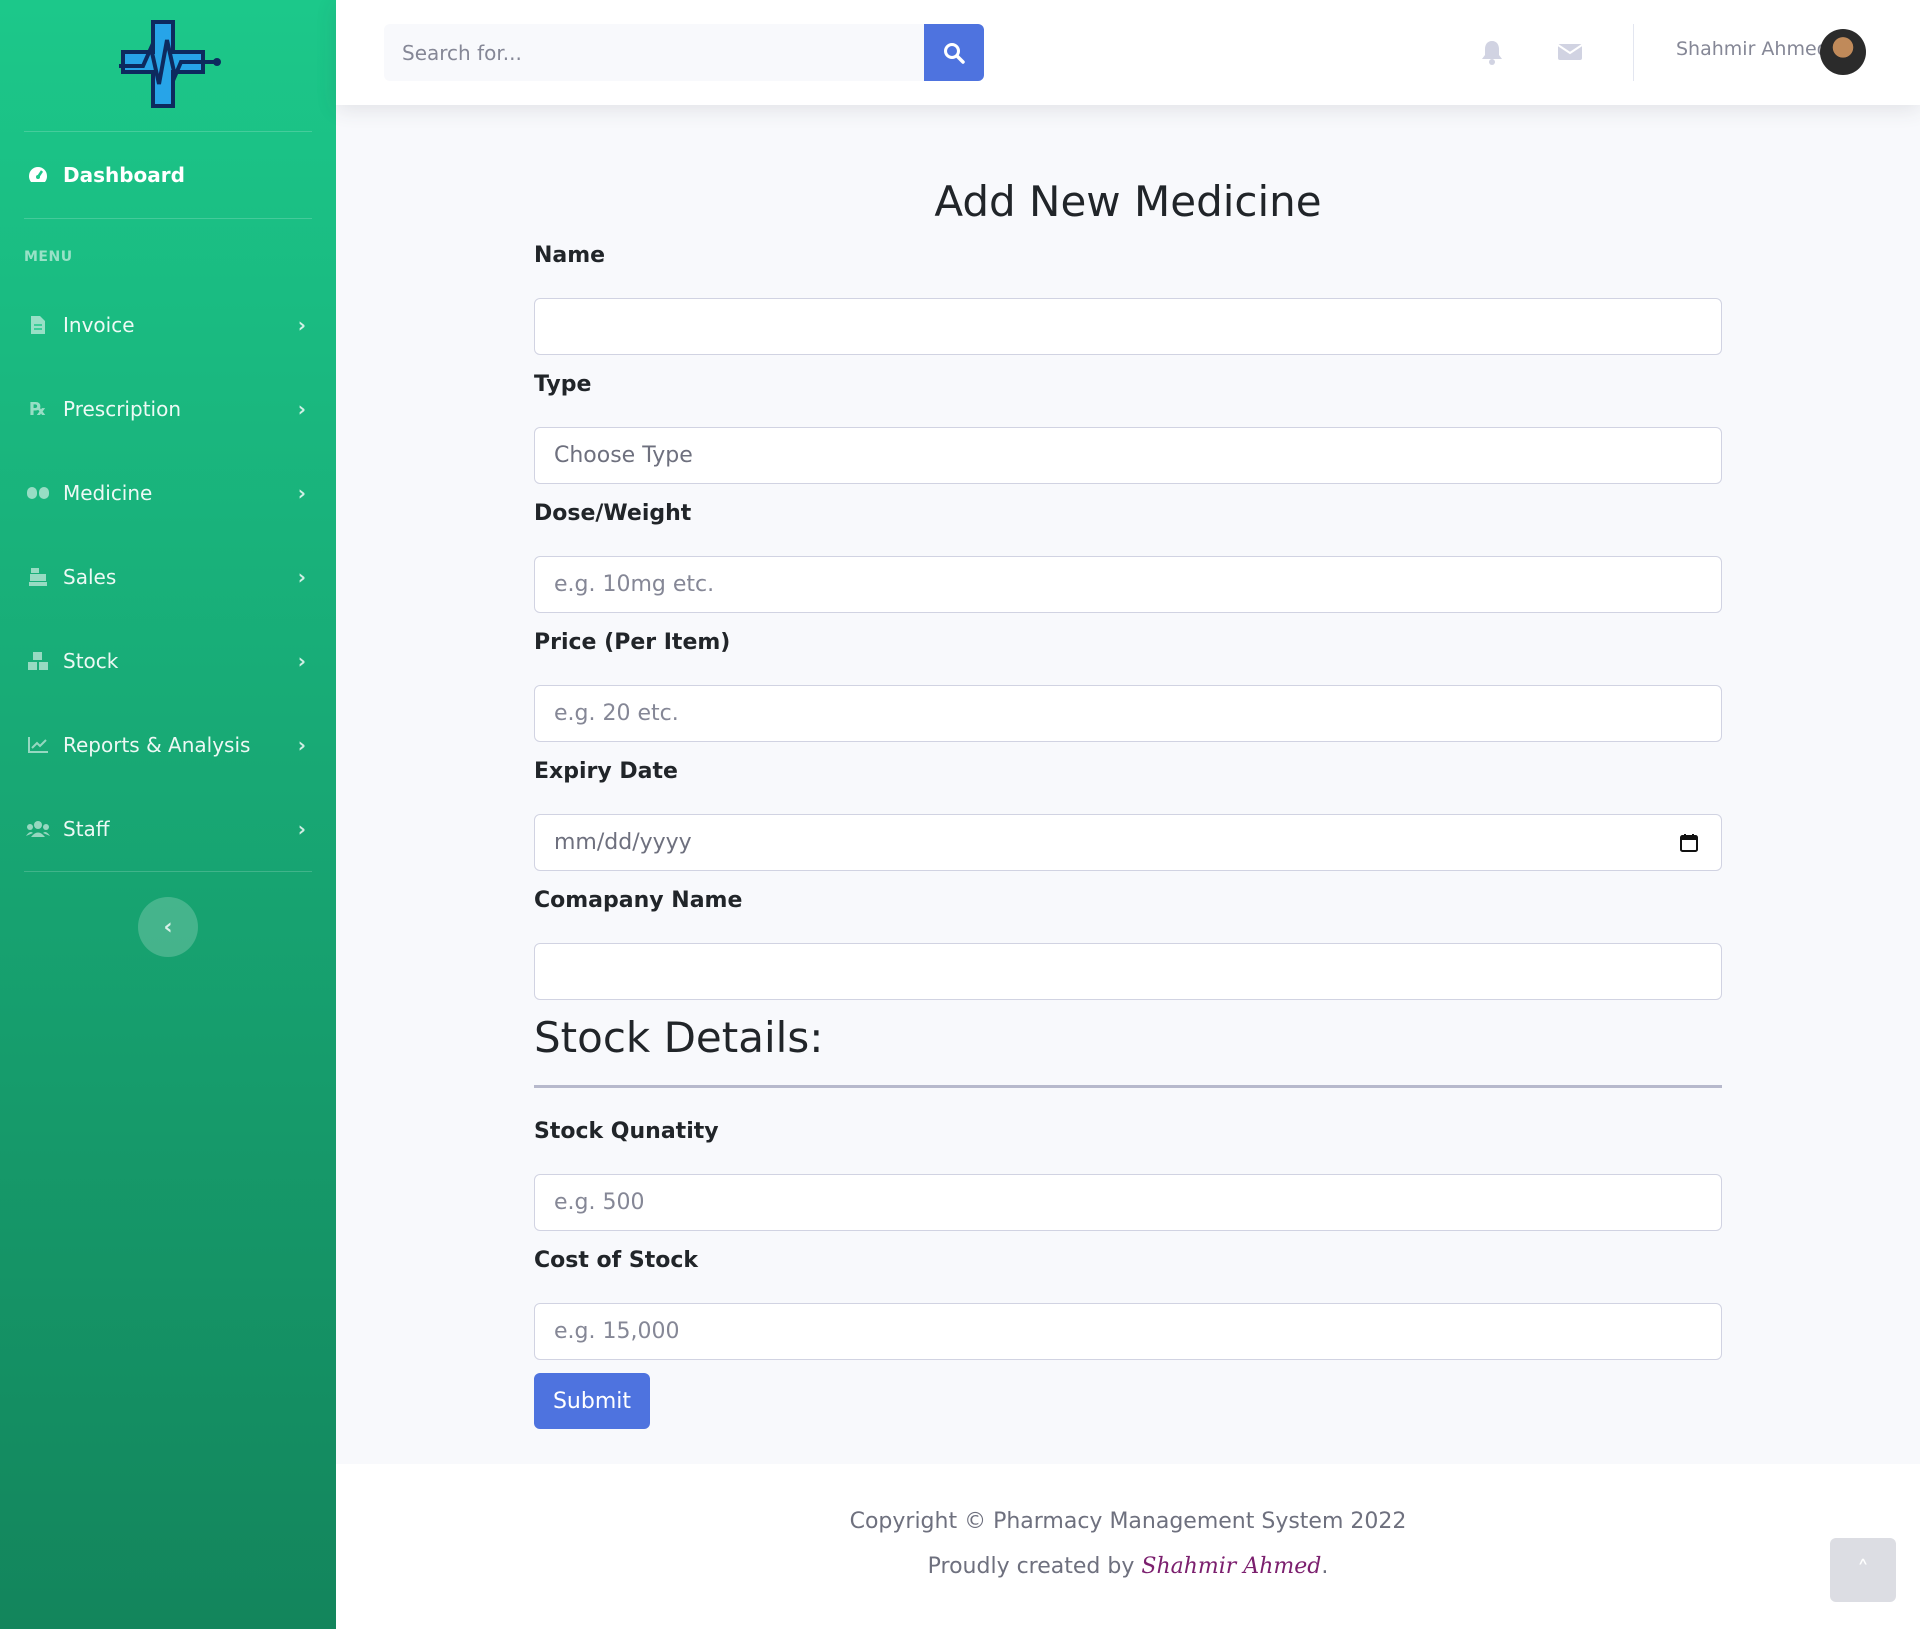  Describe the element at coordinates (563, 384) in the screenshot. I see `type-label: Type` at that location.